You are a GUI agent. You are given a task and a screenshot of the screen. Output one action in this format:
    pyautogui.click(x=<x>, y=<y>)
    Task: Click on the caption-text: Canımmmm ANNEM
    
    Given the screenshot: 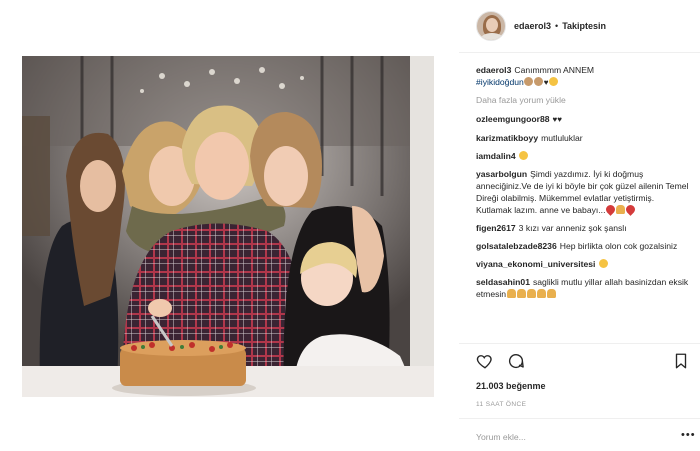 What is the action you would take?
    pyautogui.click(x=554, y=70)
    